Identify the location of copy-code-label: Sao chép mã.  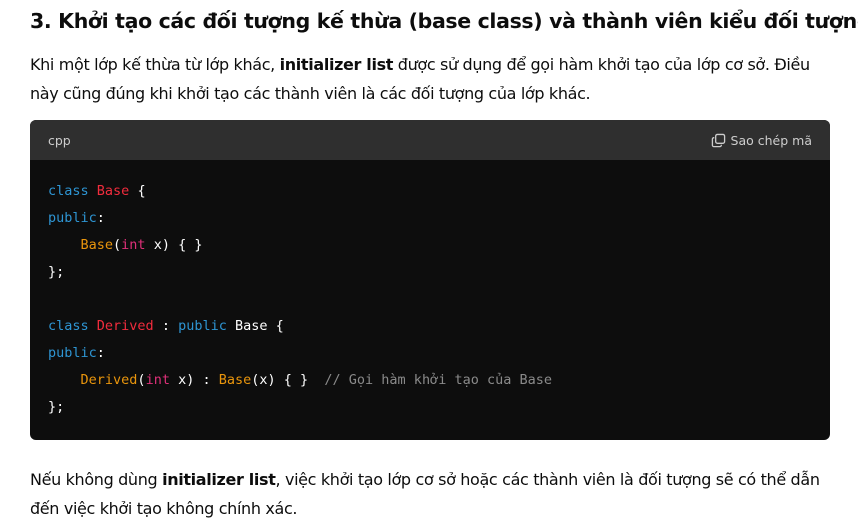
(771, 140).